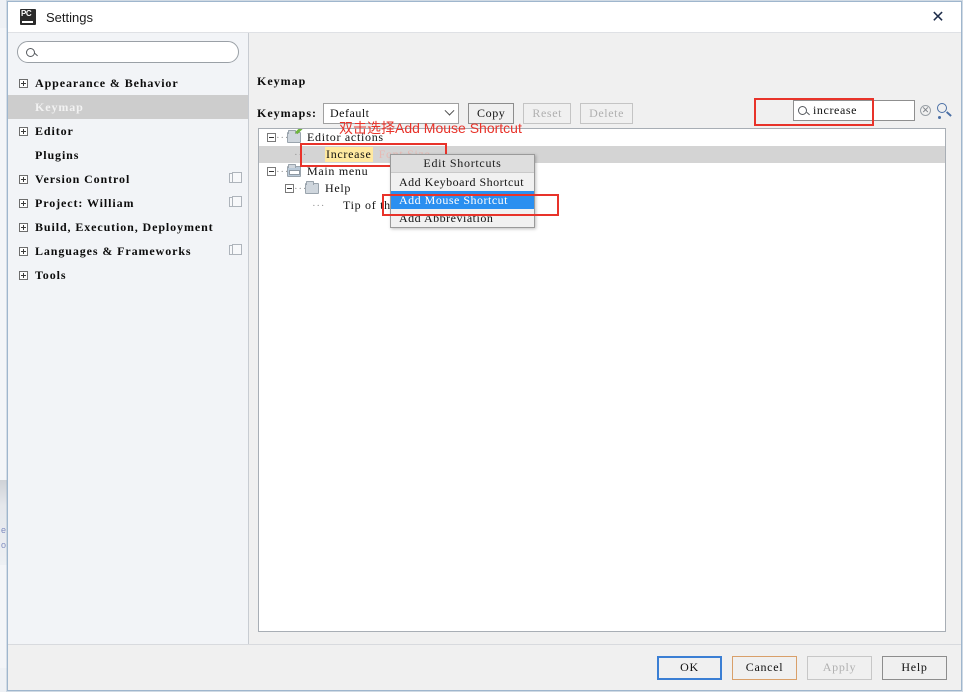 The image size is (963, 692). Describe the element at coordinates (430, 128) in the screenshot. I see `annotation-text: 双击选择Add Mouse Shortcut` at that location.